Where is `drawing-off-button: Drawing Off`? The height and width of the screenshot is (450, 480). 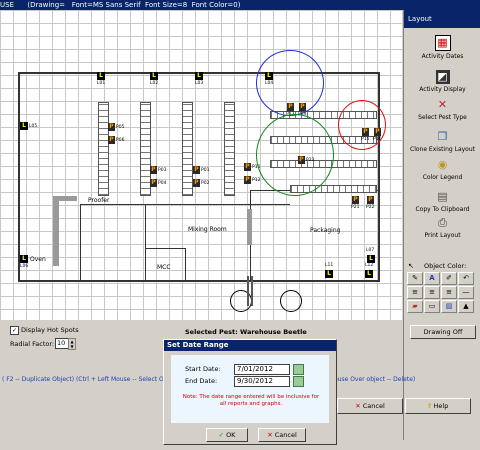 drawing-off-button: Drawing Off is located at coordinates (443, 332).